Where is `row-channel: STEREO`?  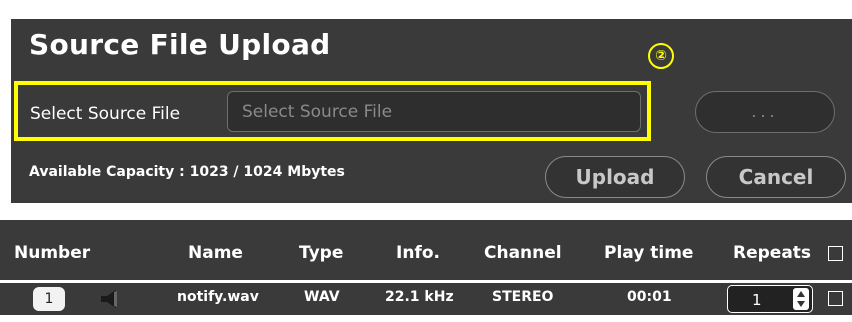
row-channel: STEREO is located at coordinates (523, 297).